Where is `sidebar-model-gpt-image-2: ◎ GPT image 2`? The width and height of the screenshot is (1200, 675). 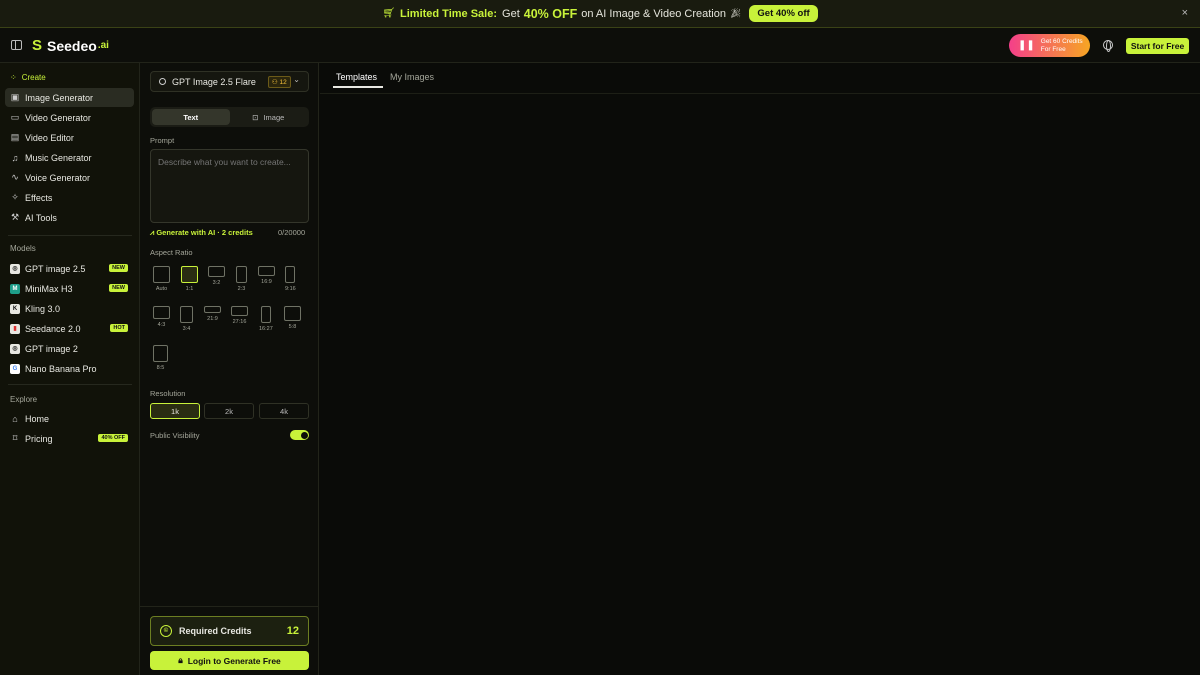 sidebar-model-gpt-image-2: ◎ GPT image 2 is located at coordinates (69, 348).